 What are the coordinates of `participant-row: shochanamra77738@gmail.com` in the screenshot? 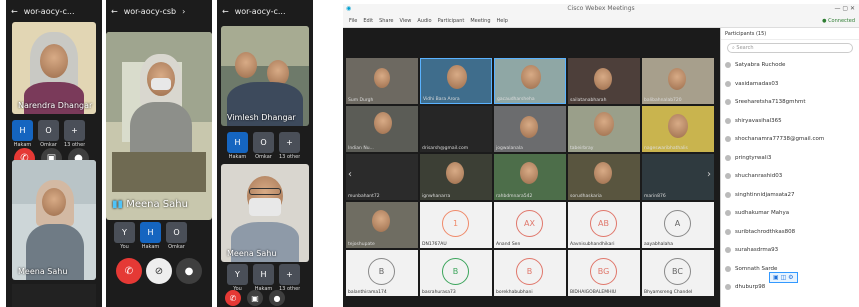 It's located at (790, 139).